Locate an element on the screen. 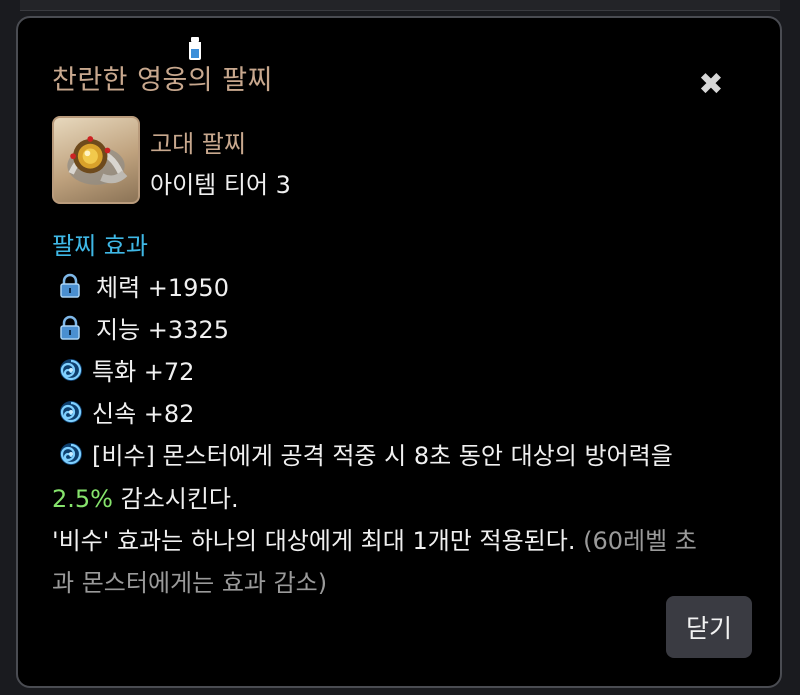 The image size is (800, 695). effect-note: (60레벨 초 is located at coordinates (636, 541).